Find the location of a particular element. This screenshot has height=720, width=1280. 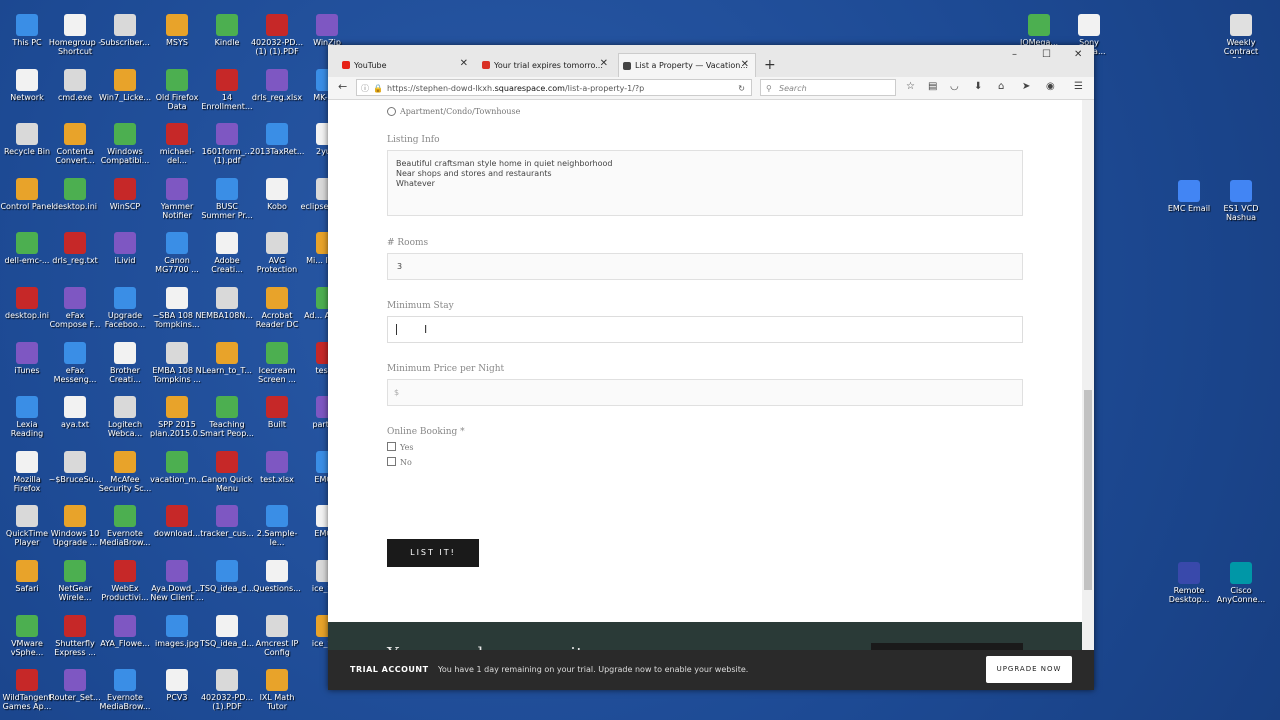

desktop-icon: EMC Email is located at coordinates (1189, 196).